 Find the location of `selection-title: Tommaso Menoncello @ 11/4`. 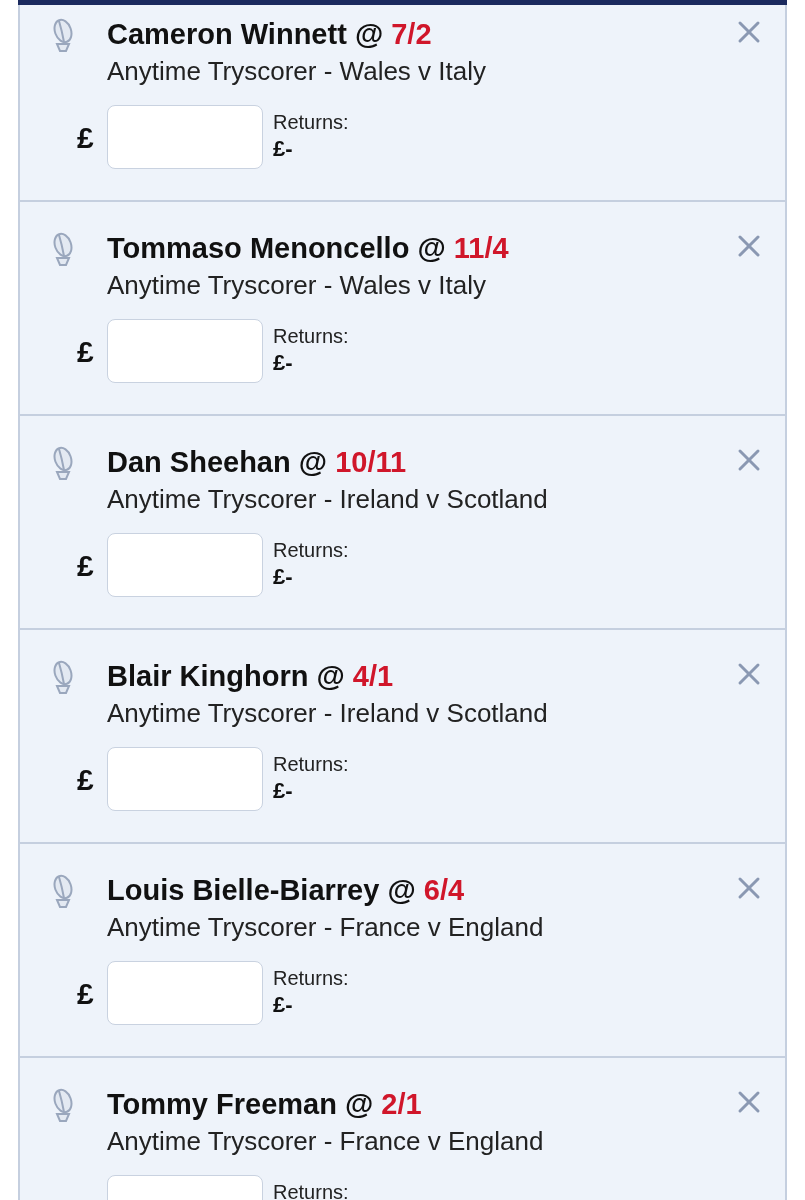

selection-title: Tommaso Menoncello @ 11/4 is located at coordinates (308, 248).